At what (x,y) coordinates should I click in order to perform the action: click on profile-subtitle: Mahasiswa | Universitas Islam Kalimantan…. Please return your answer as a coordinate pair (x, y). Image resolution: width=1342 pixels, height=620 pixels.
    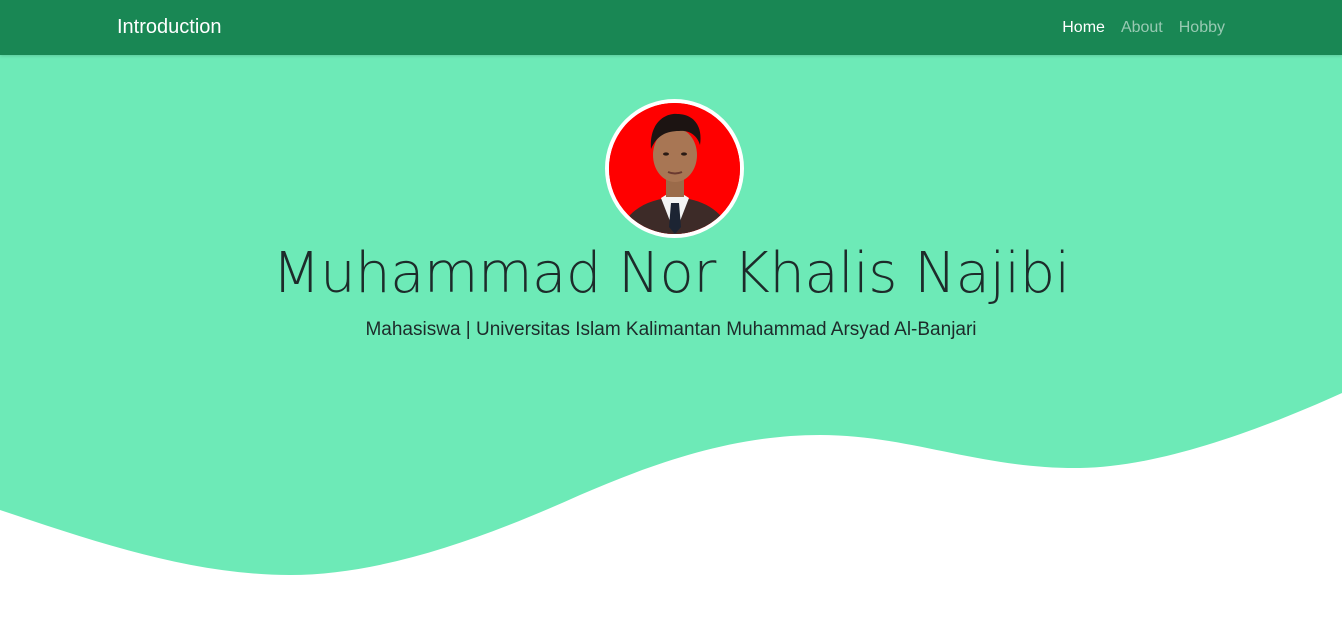
    Looking at the image, I should click on (671, 329).